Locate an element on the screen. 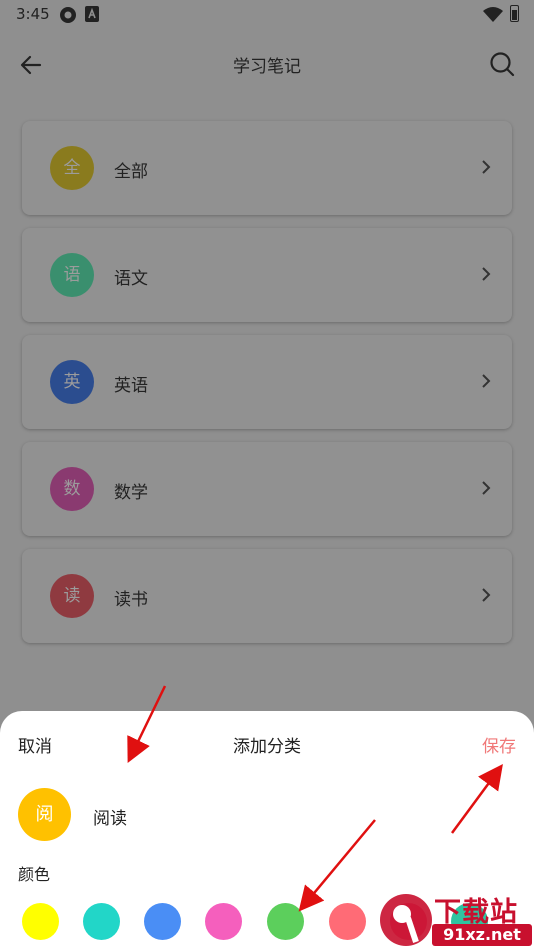  category-name-field: 阅读 is located at coordinates (110, 816).